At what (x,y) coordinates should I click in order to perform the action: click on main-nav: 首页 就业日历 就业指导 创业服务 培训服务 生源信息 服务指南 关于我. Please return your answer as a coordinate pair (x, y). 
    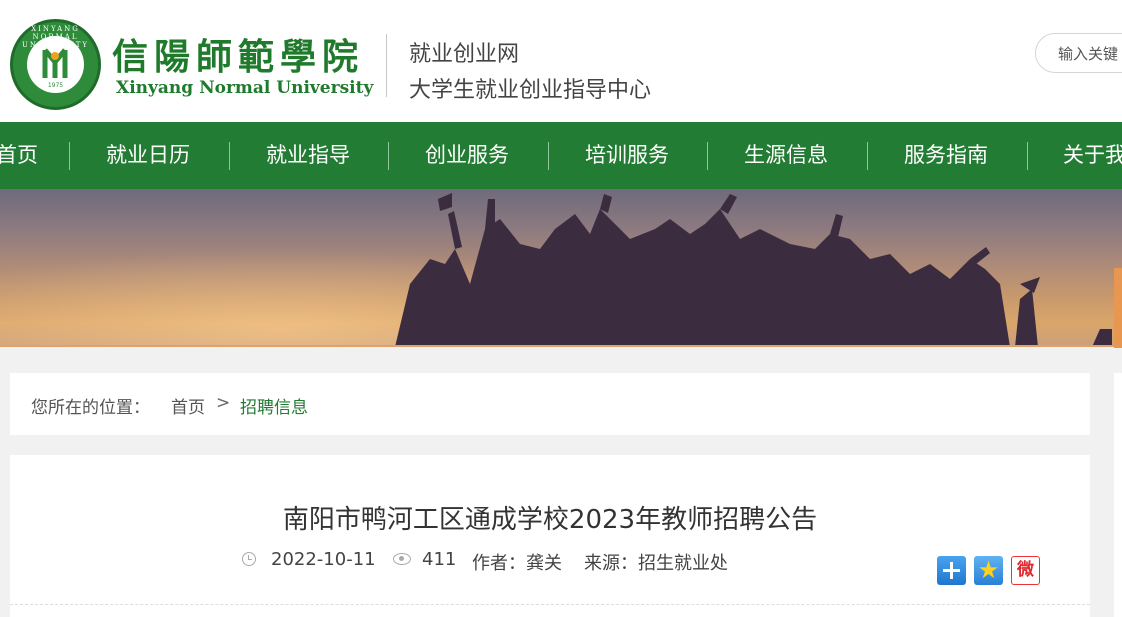
    Looking at the image, I should click on (561, 155).